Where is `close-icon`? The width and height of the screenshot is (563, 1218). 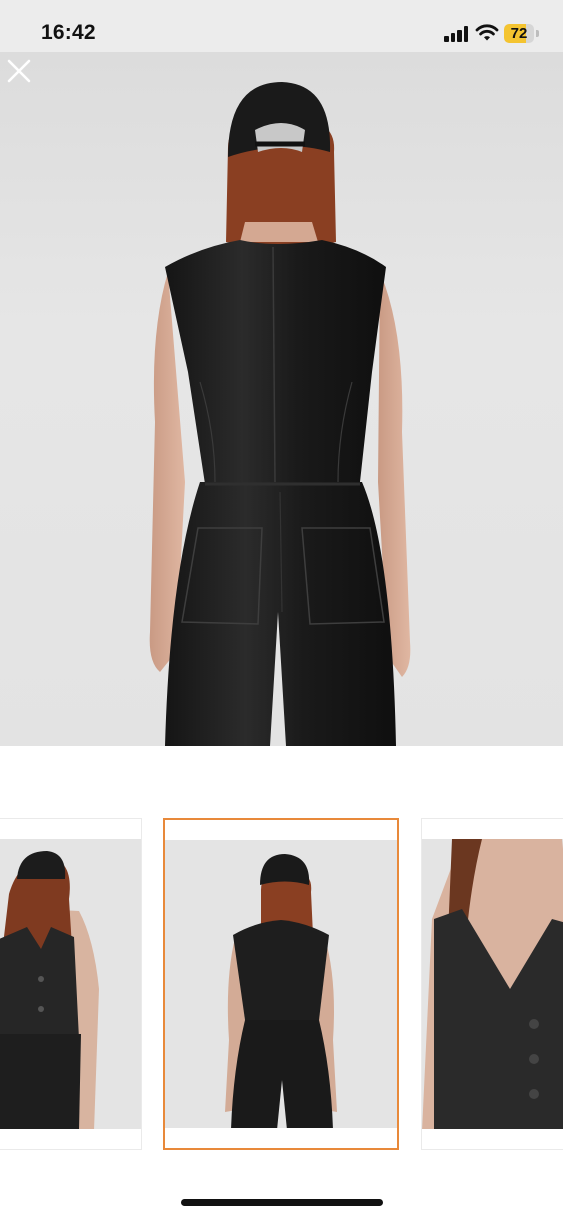
close-icon is located at coordinates (19, 71).